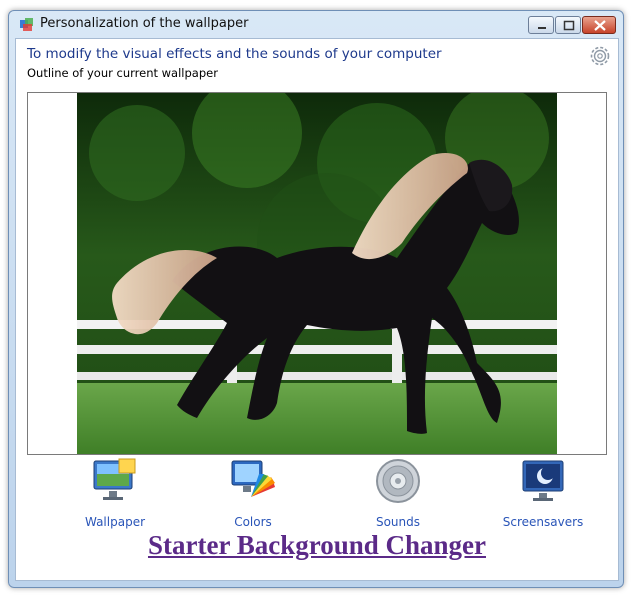 This screenshot has height=602, width=640. I want to click on maximize-icon, so click(569, 25).